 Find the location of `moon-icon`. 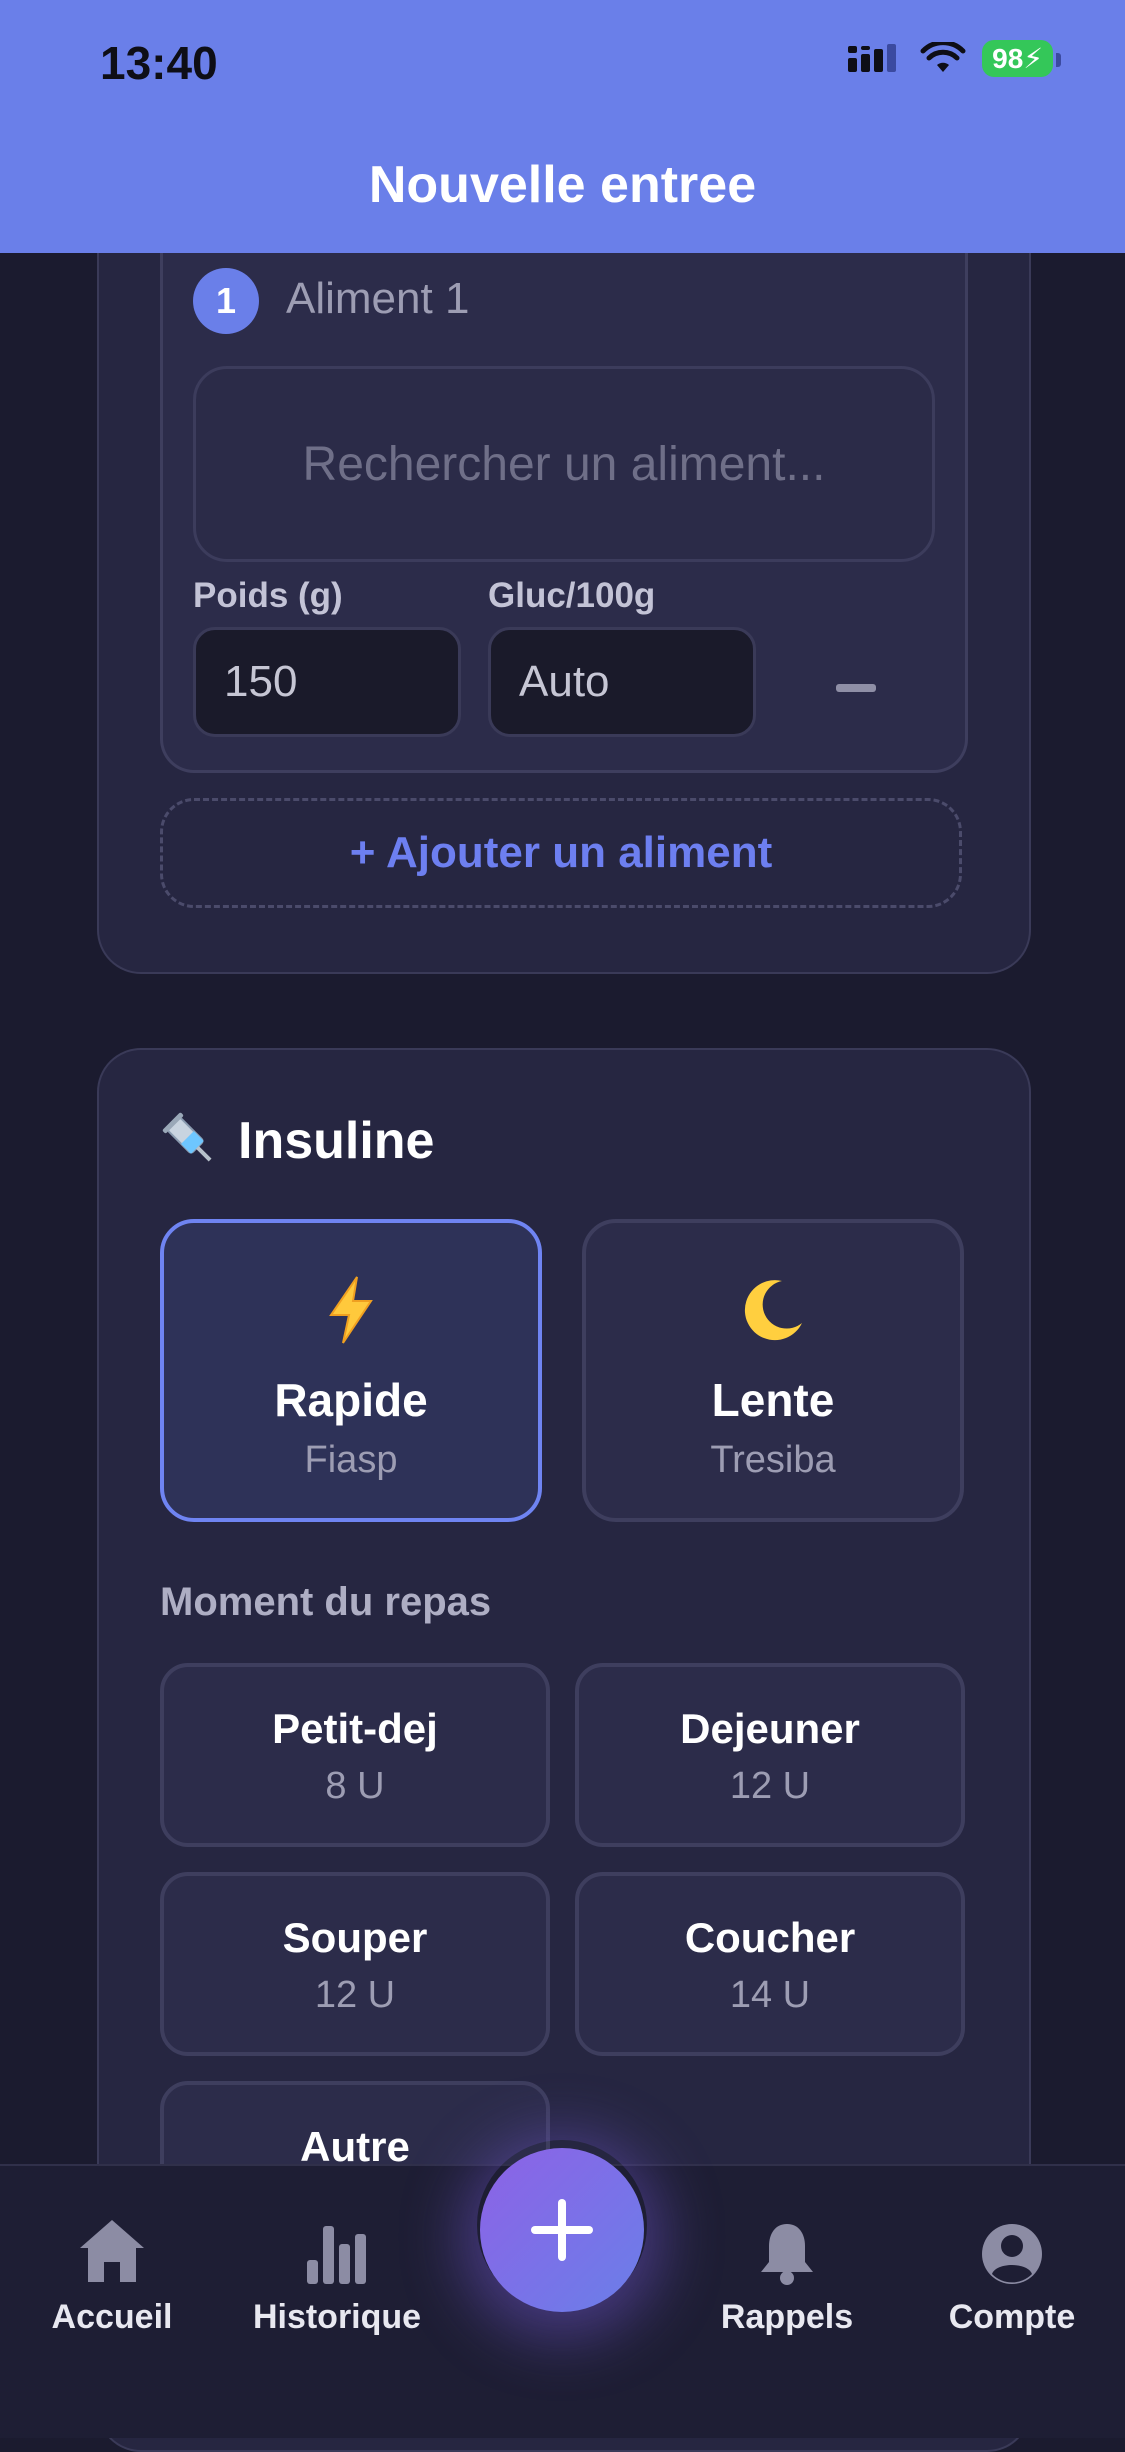

moon-icon is located at coordinates (773, 1310).